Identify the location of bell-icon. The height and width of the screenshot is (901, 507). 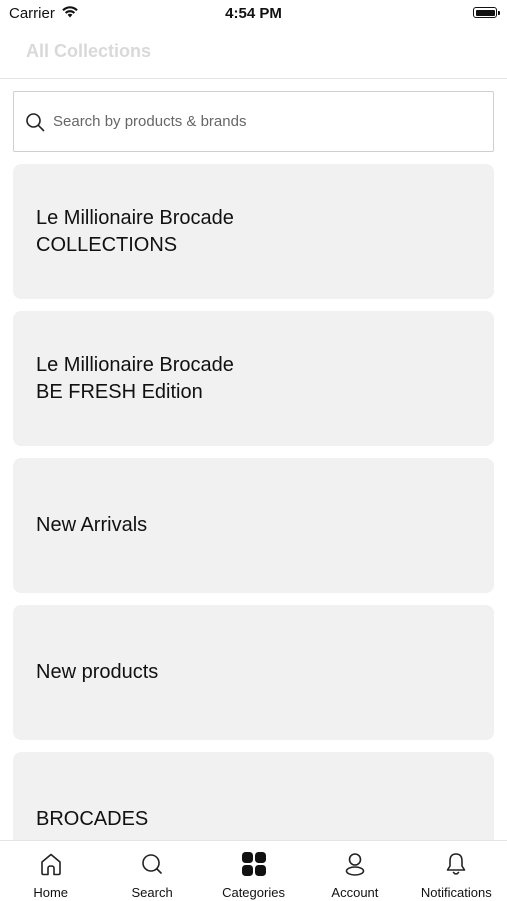
(456, 864).